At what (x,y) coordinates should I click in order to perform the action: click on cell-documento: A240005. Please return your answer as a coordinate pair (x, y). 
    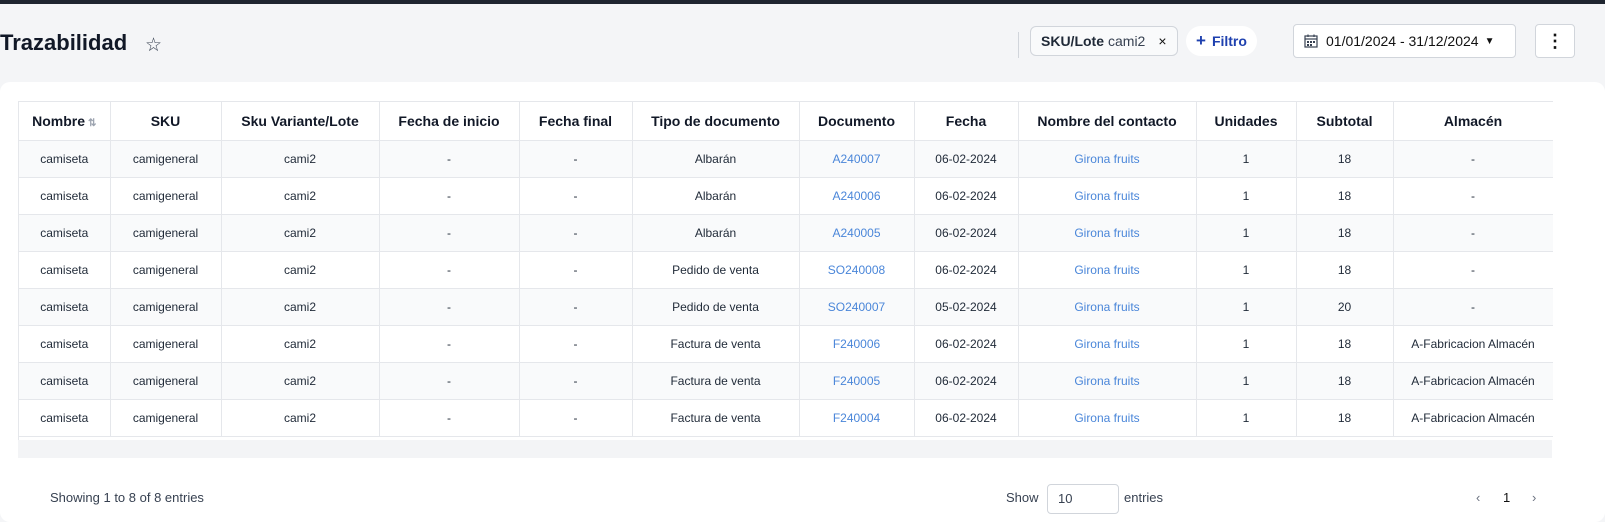
    Looking at the image, I should click on (857, 233).